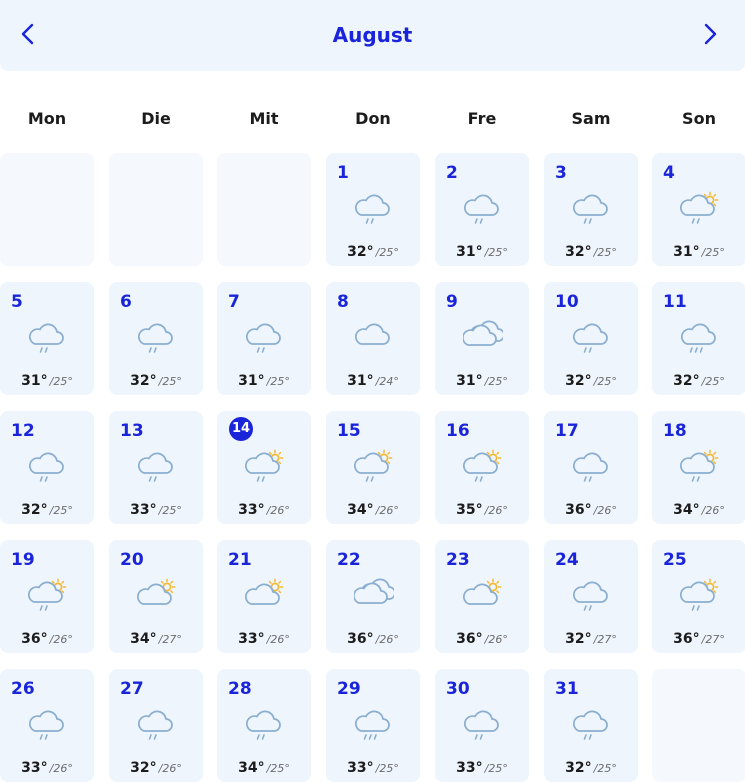  What do you see at coordinates (591, 596) in the screenshot?
I see `day-cell: 24 32°/27°` at bounding box center [591, 596].